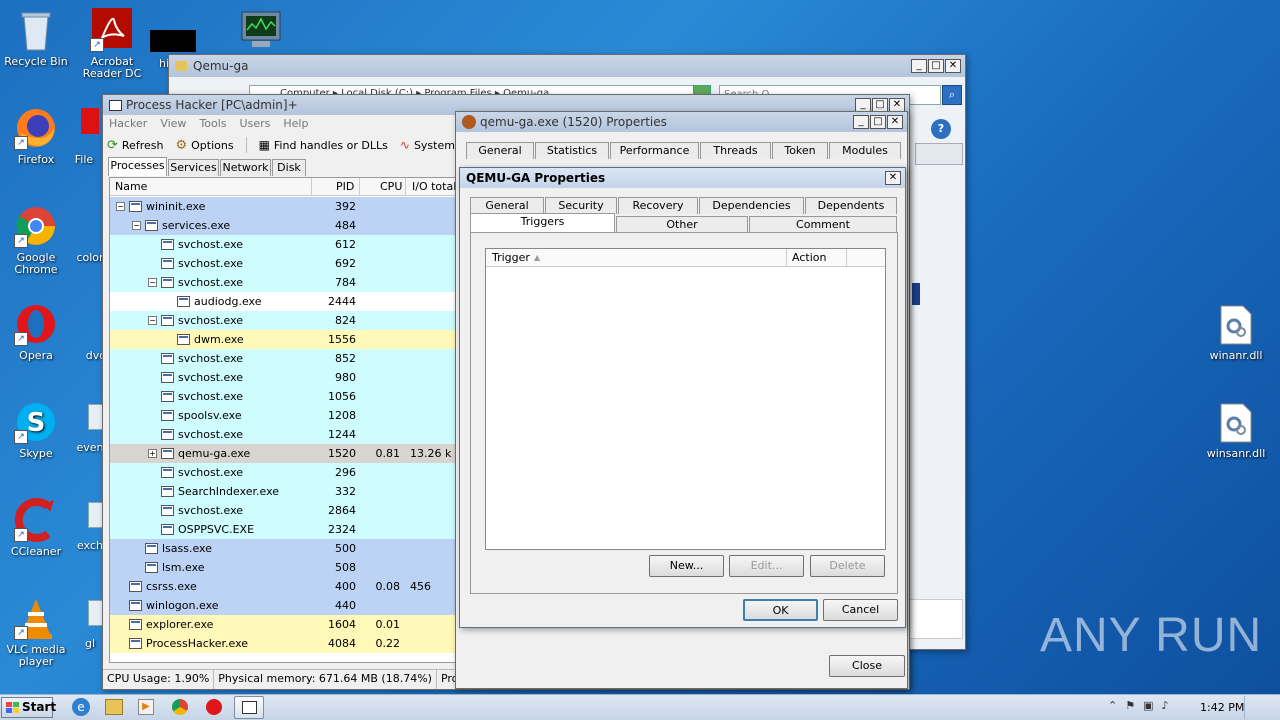  What do you see at coordinates (284, 206) in the screenshot?
I see `process-row: − wininit.exe 392` at bounding box center [284, 206].